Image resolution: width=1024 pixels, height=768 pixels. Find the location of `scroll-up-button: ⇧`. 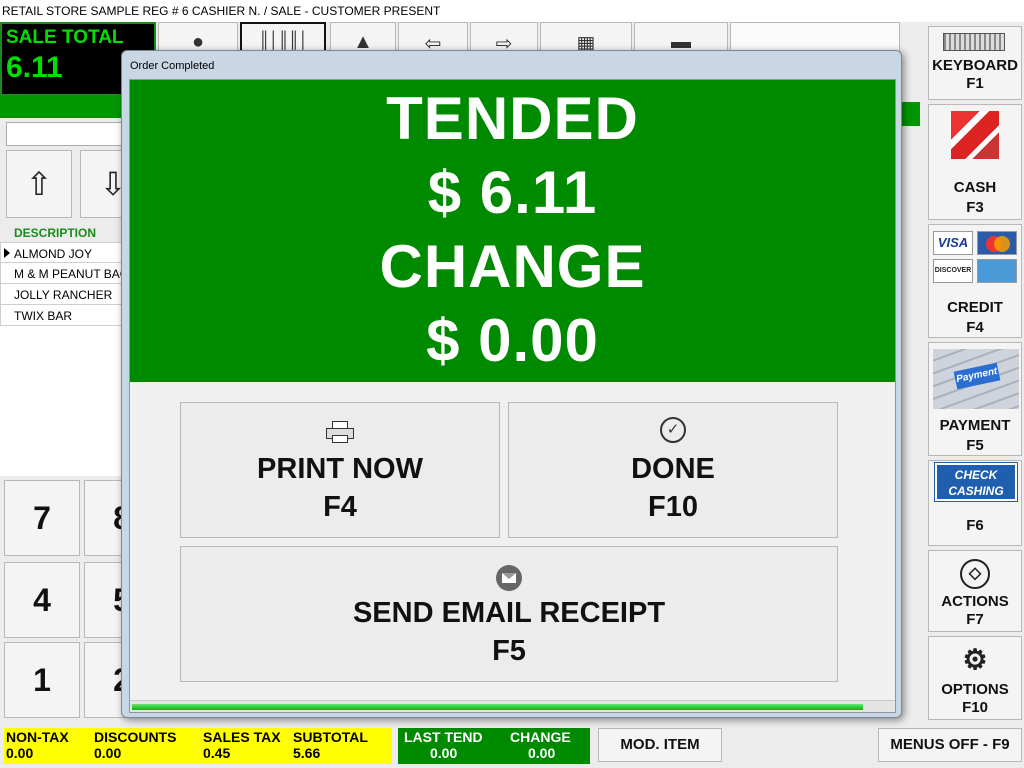

scroll-up-button: ⇧ is located at coordinates (39, 184).